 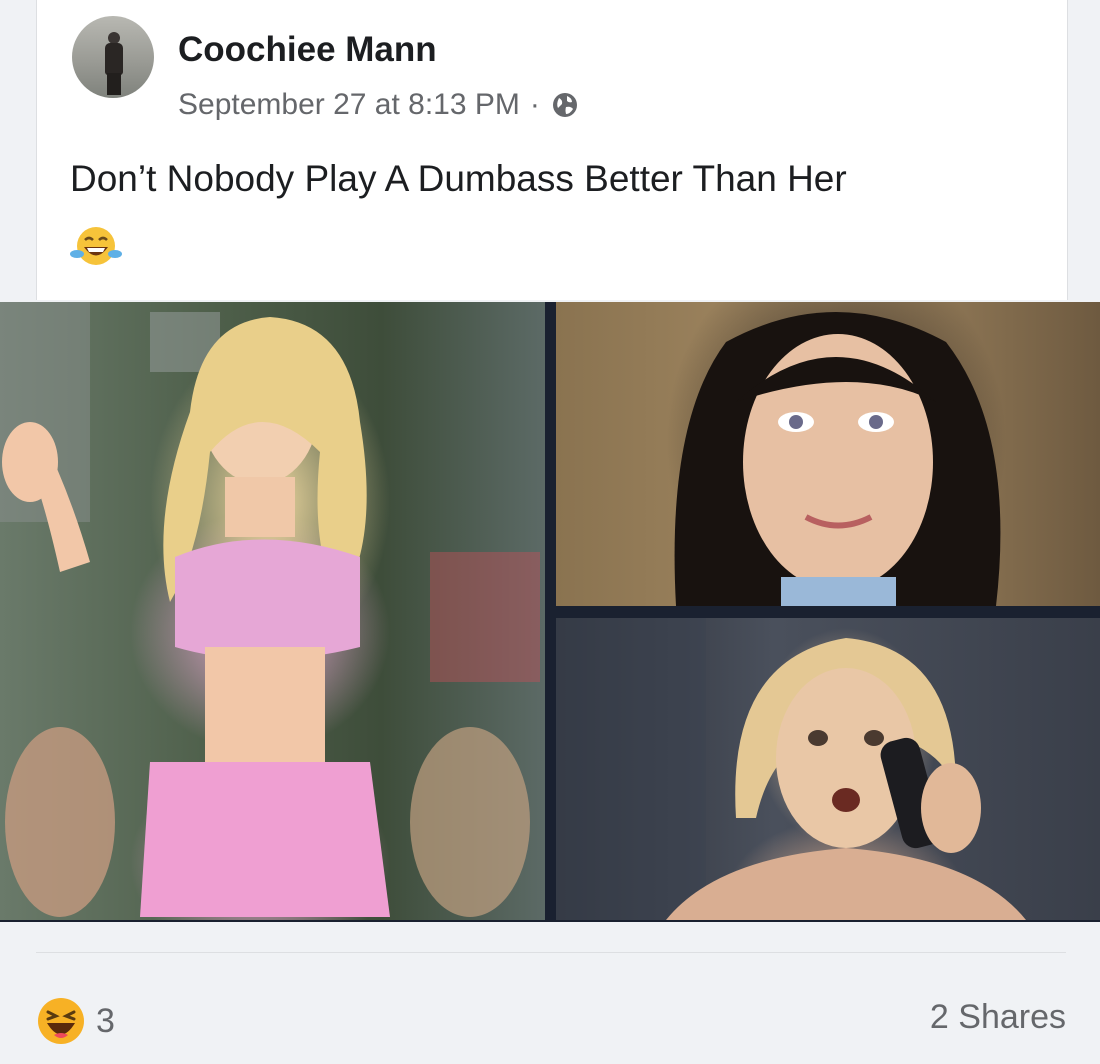 I want to click on author-avatar, so click(x=113, y=57).